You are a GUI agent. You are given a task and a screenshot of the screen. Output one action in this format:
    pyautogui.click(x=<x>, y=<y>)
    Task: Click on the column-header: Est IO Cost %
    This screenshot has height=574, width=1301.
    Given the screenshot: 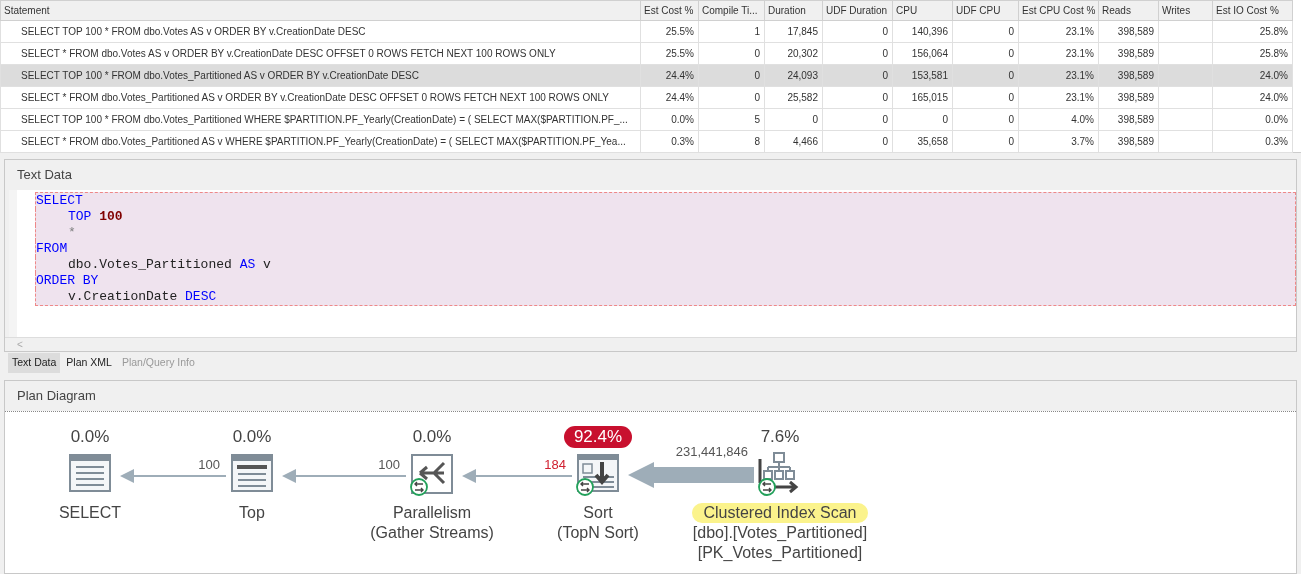 What is the action you would take?
    pyautogui.click(x=1252, y=10)
    